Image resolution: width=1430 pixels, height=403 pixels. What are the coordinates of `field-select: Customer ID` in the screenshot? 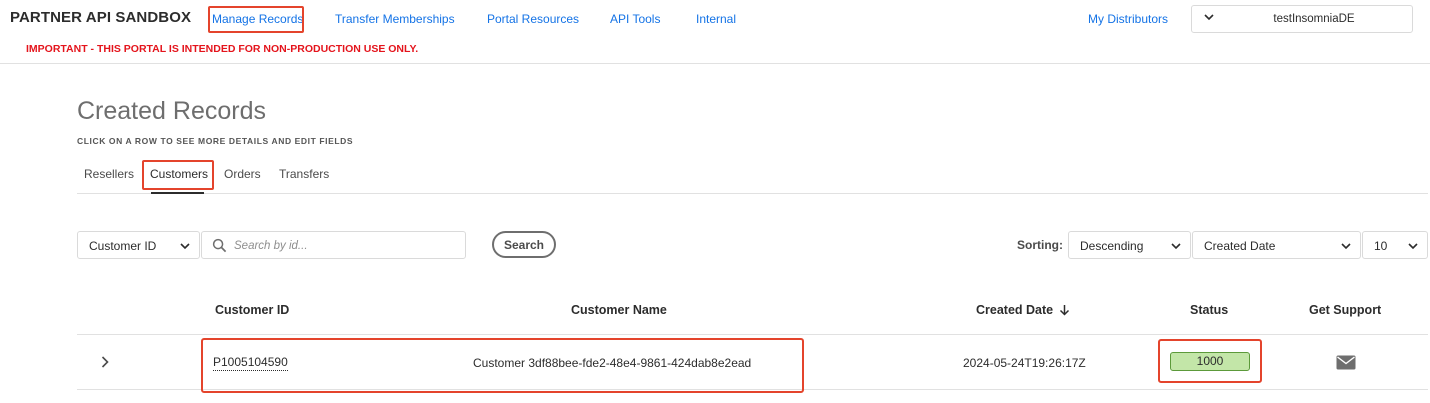 It's located at (138, 245).